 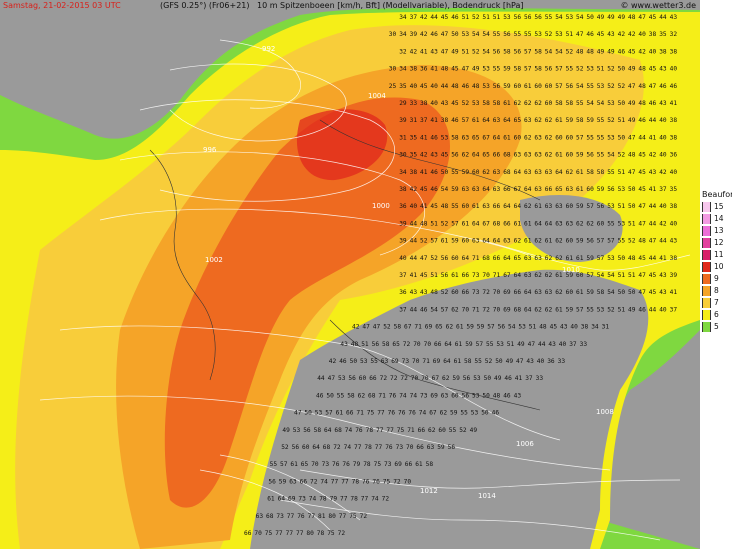 I want to click on gust-value: 43, so click(x=663, y=275).